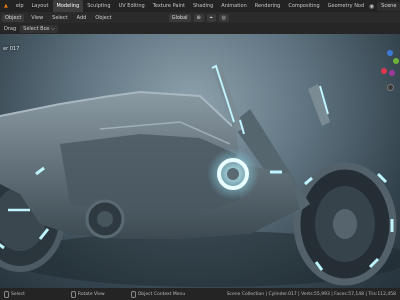  Describe the element at coordinates (59, 18) in the screenshot. I see `menu-select: Select` at that location.